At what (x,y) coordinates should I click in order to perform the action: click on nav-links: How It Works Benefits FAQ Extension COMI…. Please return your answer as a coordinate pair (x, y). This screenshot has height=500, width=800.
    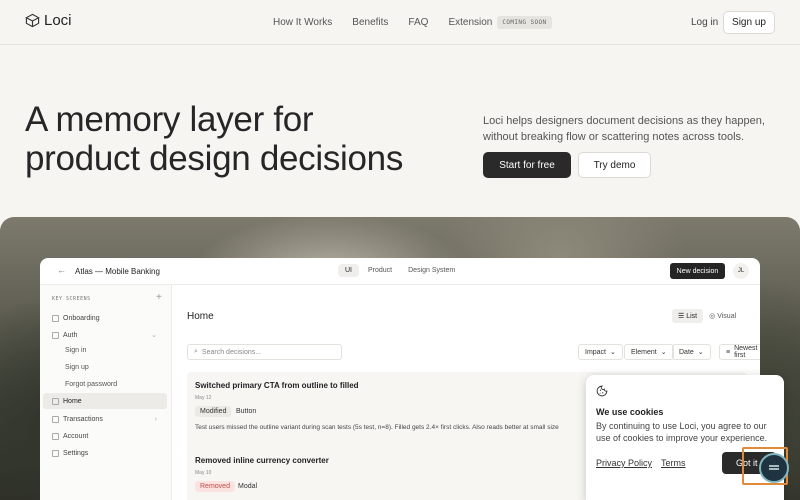
    Looking at the image, I should click on (412, 22).